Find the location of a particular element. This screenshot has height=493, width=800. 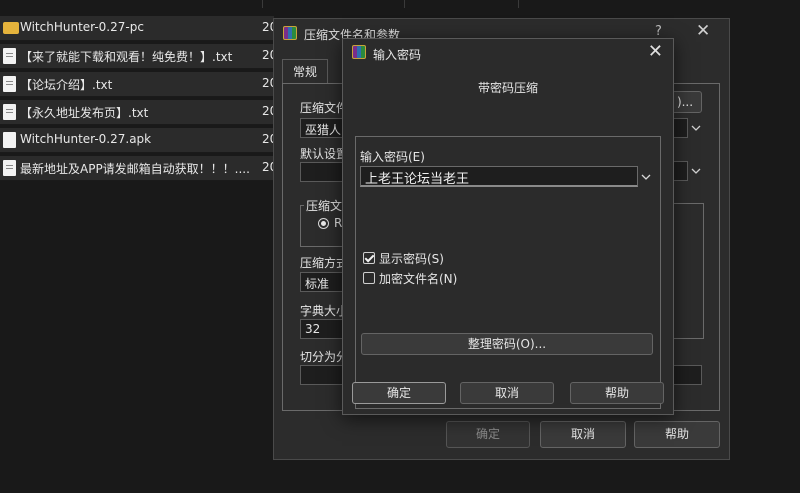

help-icon: ? is located at coordinates (658, 31).